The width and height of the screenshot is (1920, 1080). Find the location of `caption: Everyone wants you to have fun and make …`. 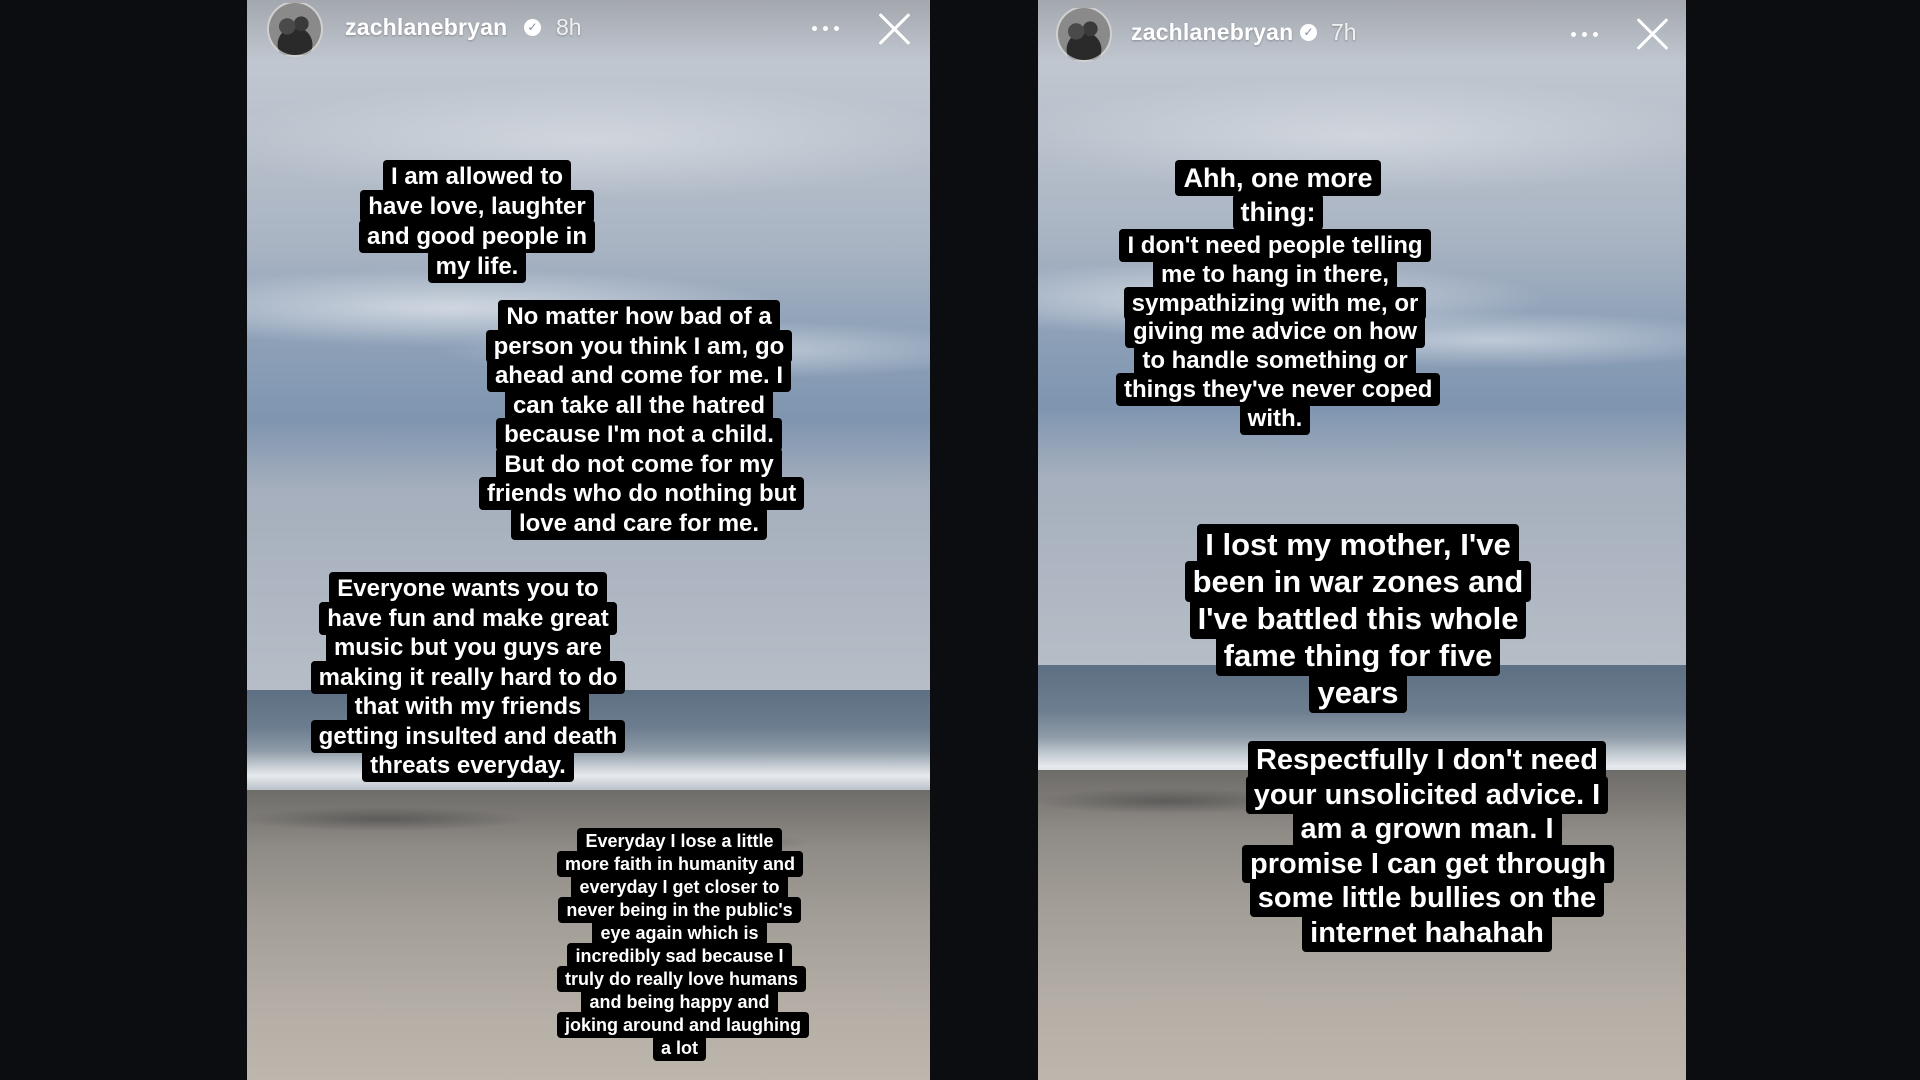

caption: Everyone wants you to have fun and make … is located at coordinates (468, 677).